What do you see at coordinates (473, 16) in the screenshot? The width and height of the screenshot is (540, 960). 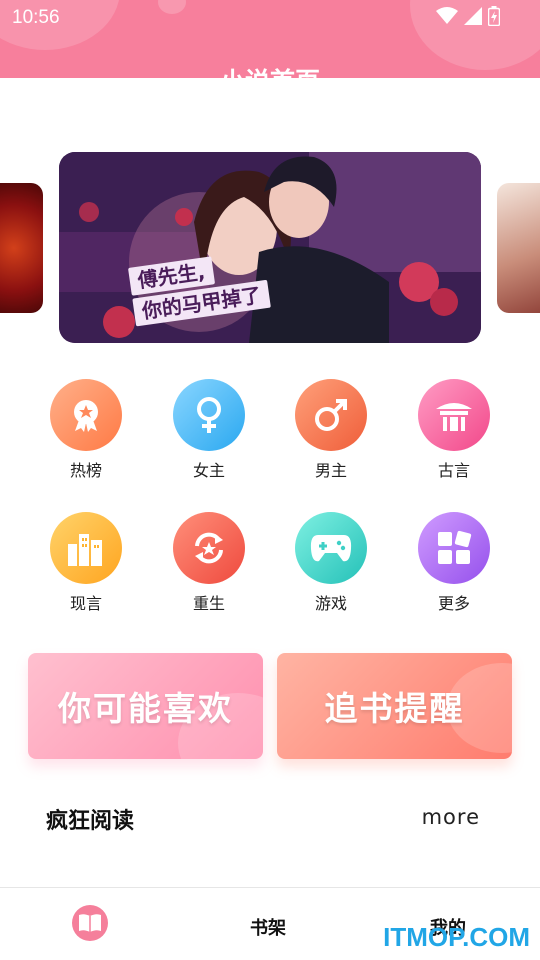 I see `signal-icon` at bounding box center [473, 16].